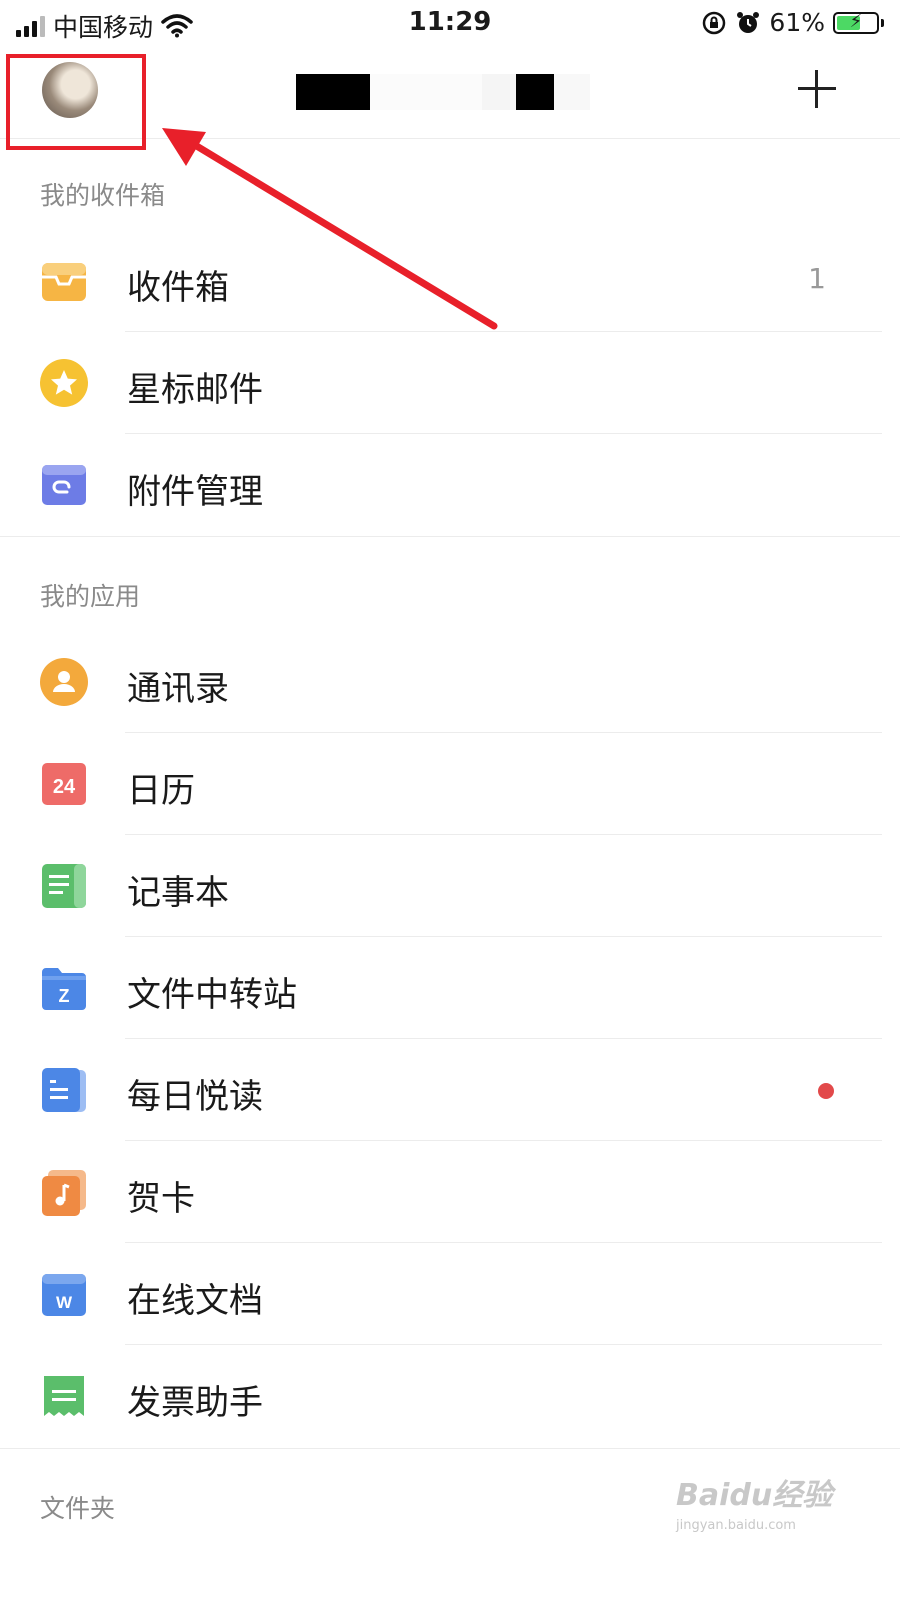 Image resolution: width=900 pixels, height=1600 pixels. Describe the element at coordinates (178, 689) in the screenshot. I see `menu-item-label: 通讯录` at that location.